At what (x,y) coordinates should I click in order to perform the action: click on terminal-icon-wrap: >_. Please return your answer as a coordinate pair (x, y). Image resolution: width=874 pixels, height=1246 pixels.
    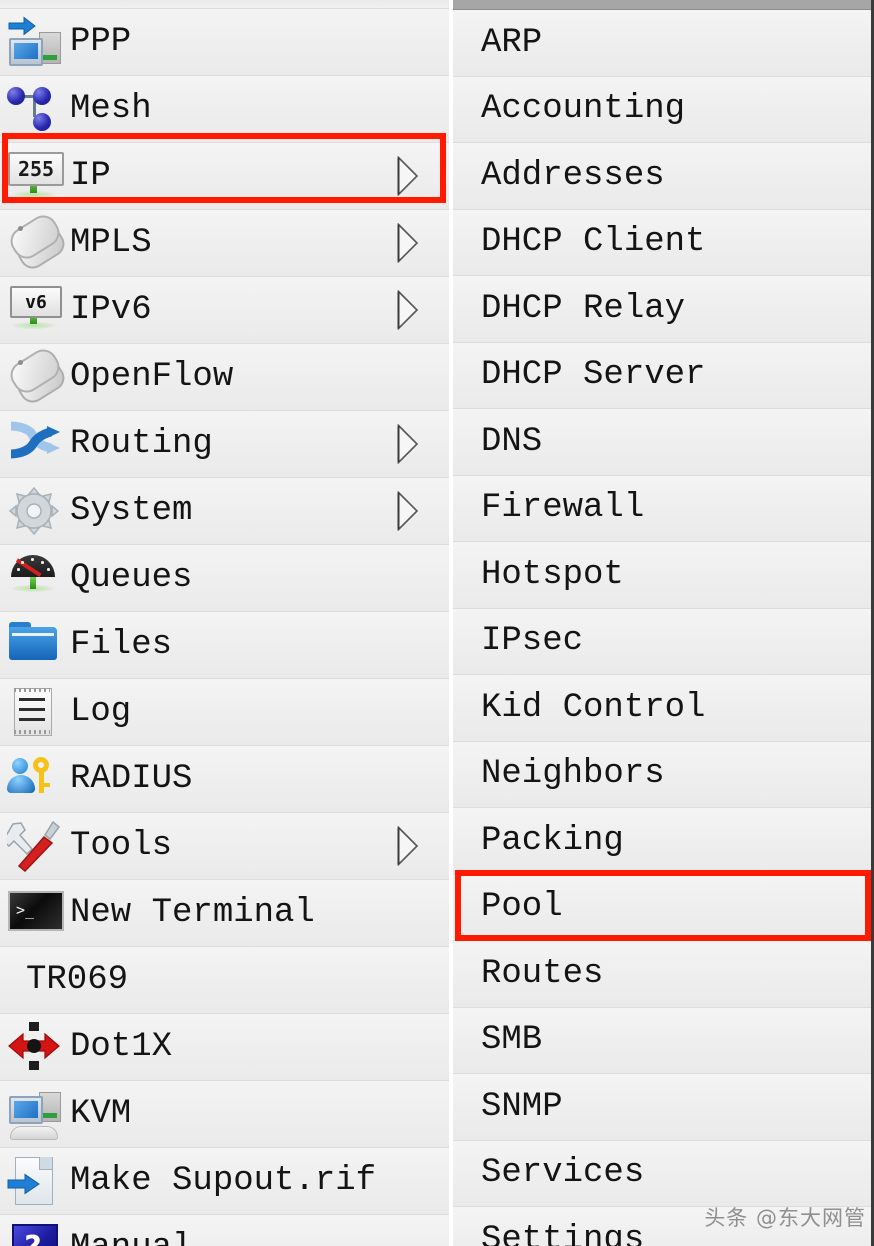
    Looking at the image, I should click on (35, 913).